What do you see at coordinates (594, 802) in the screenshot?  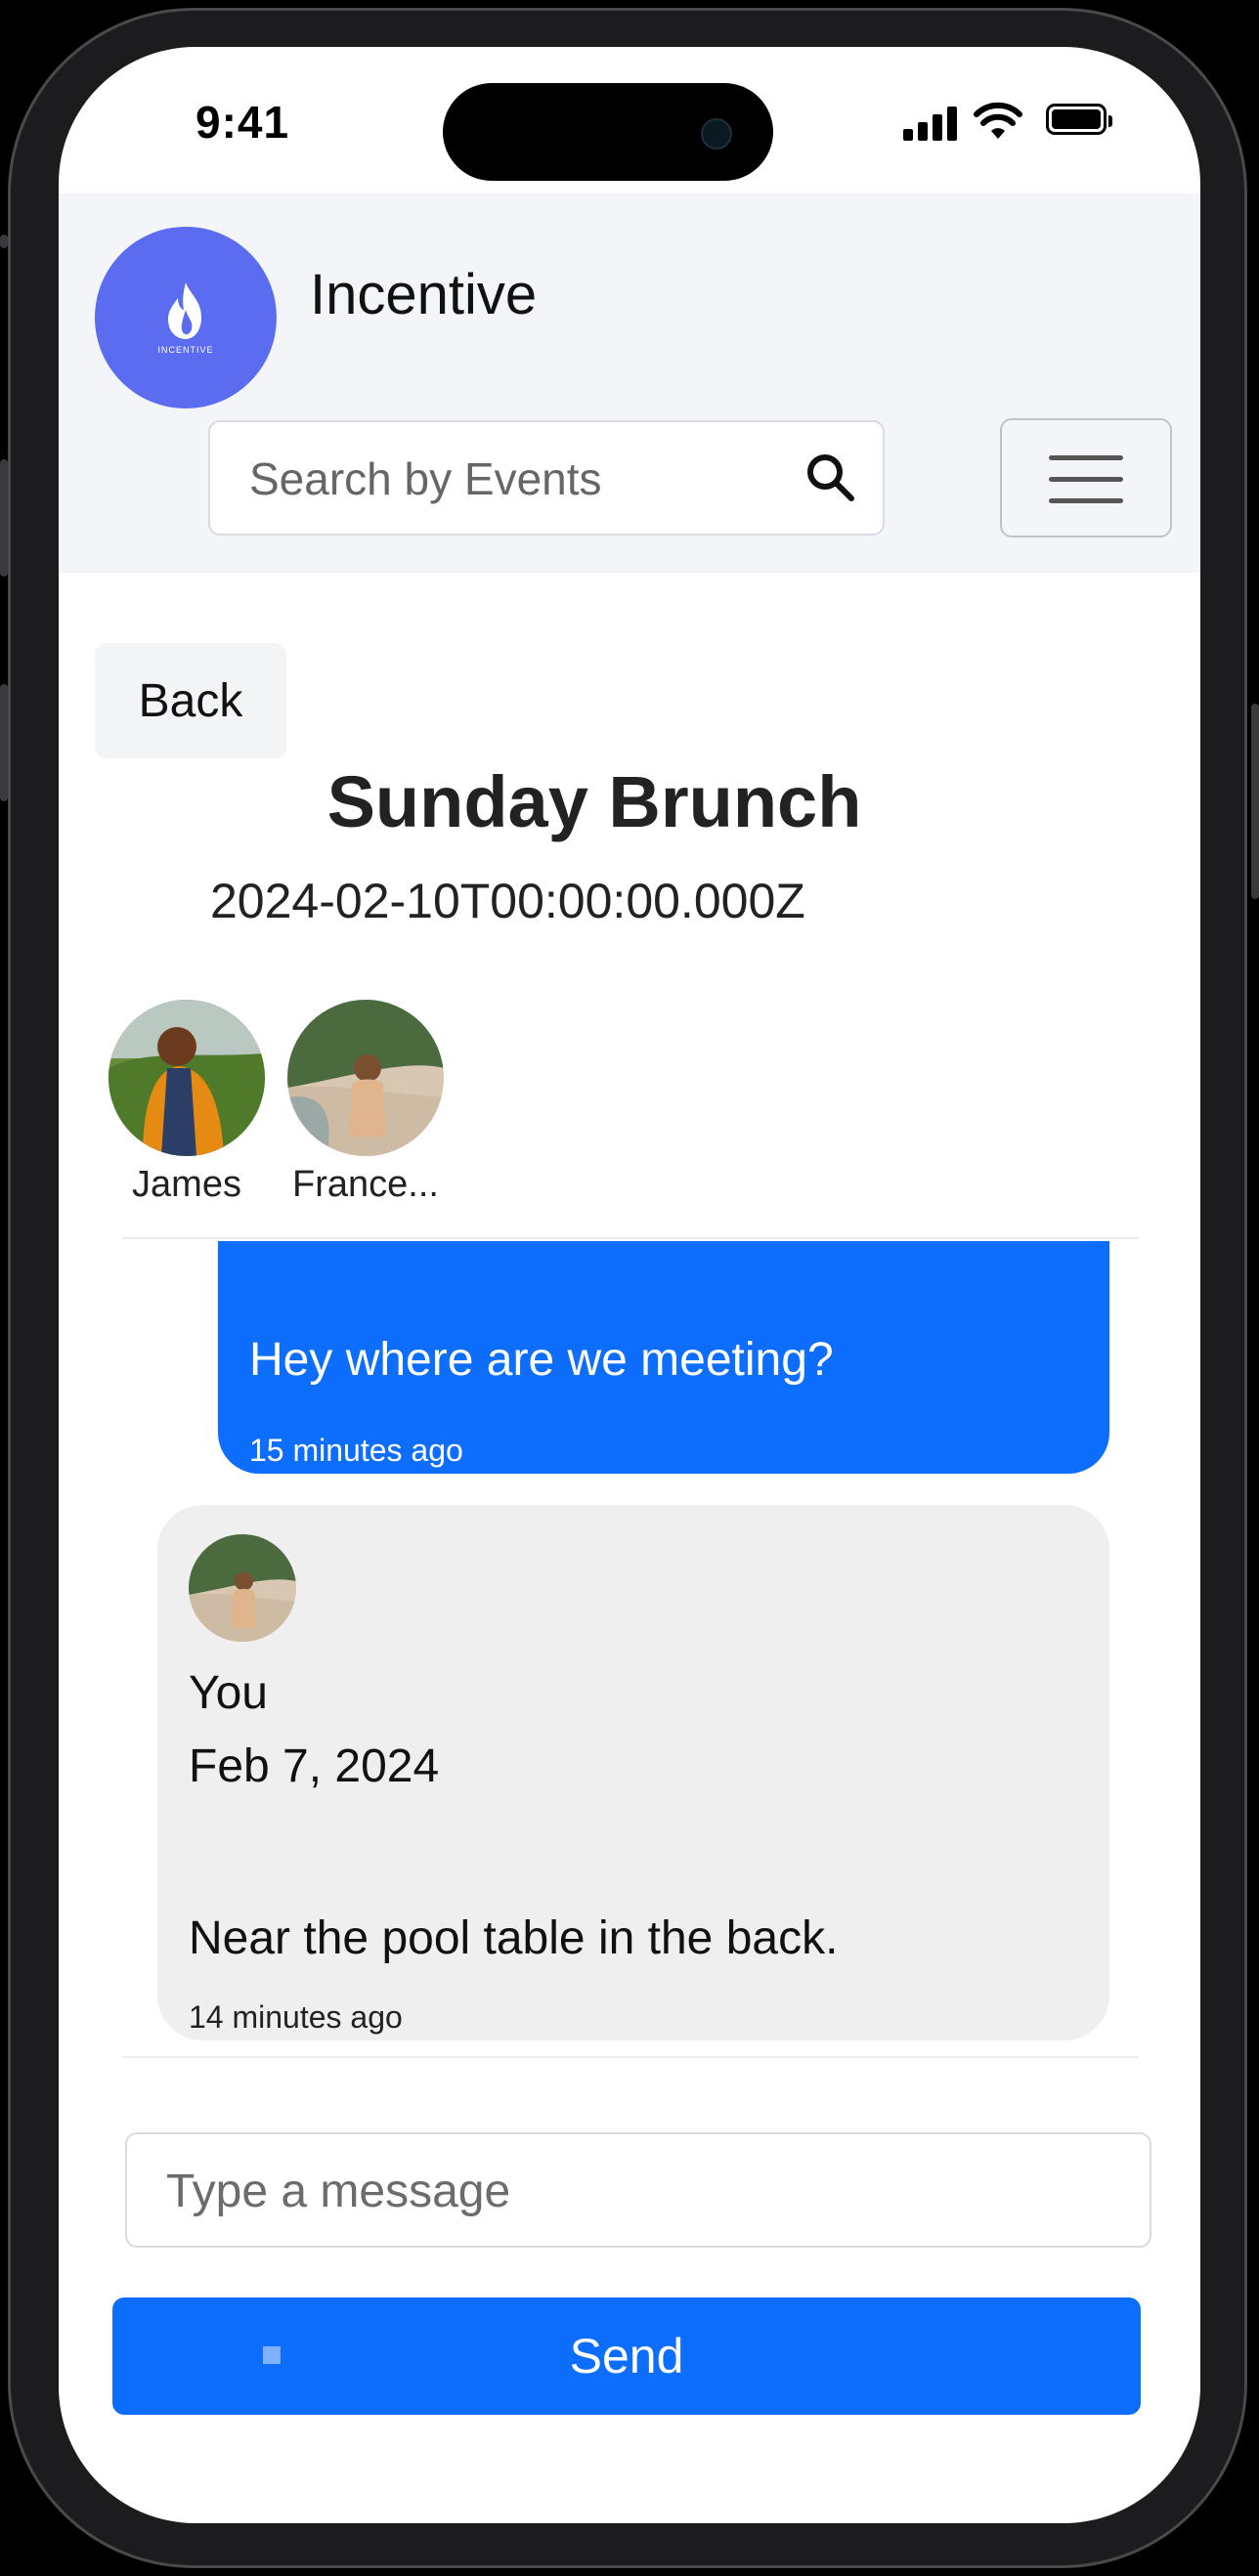 I see `event-title: Sunday Brunch` at bounding box center [594, 802].